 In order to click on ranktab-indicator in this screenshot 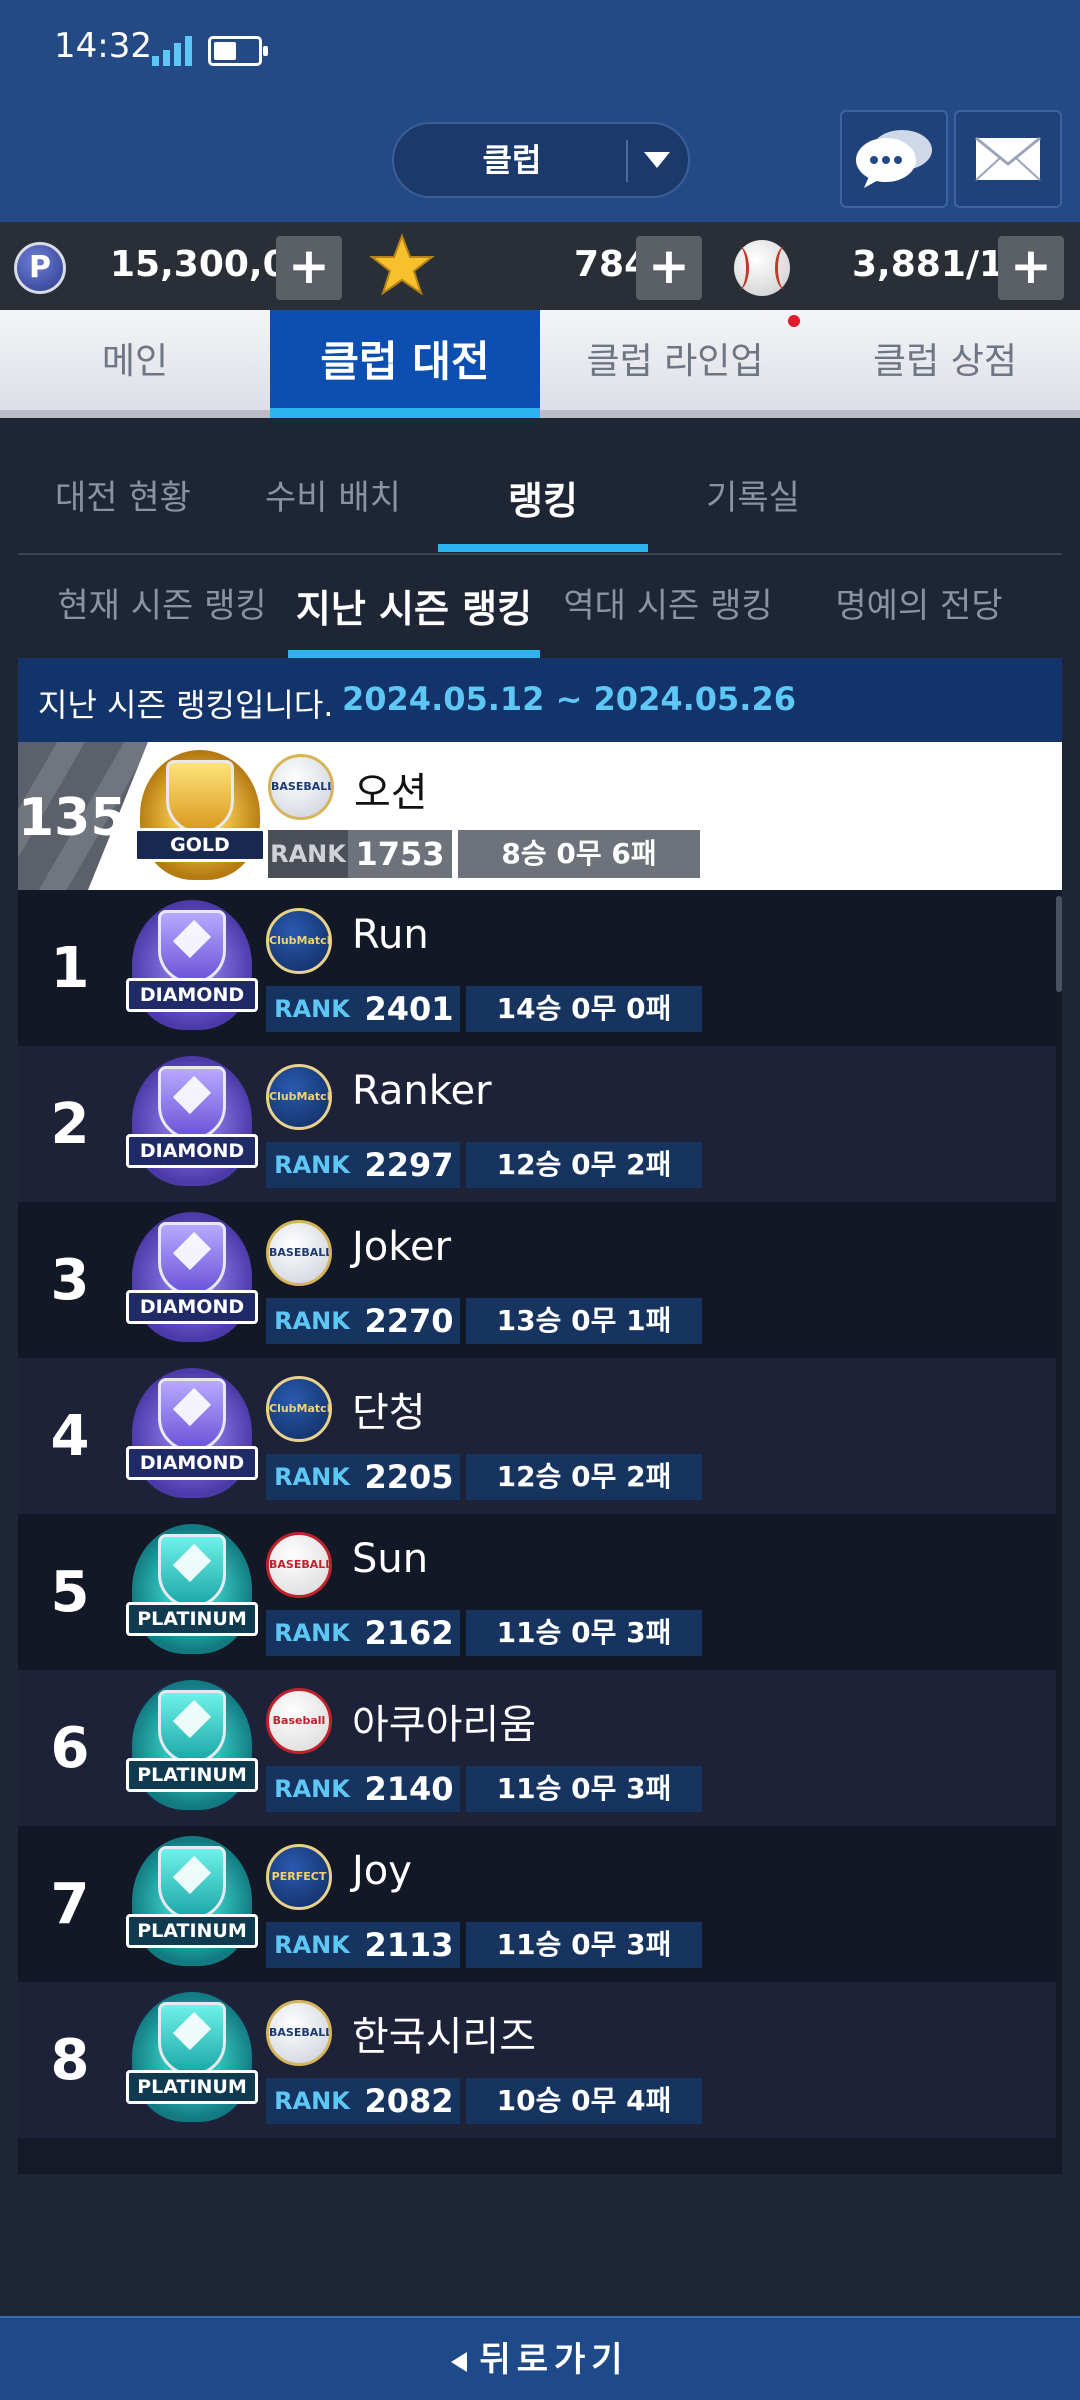, I will do `click(414, 654)`.